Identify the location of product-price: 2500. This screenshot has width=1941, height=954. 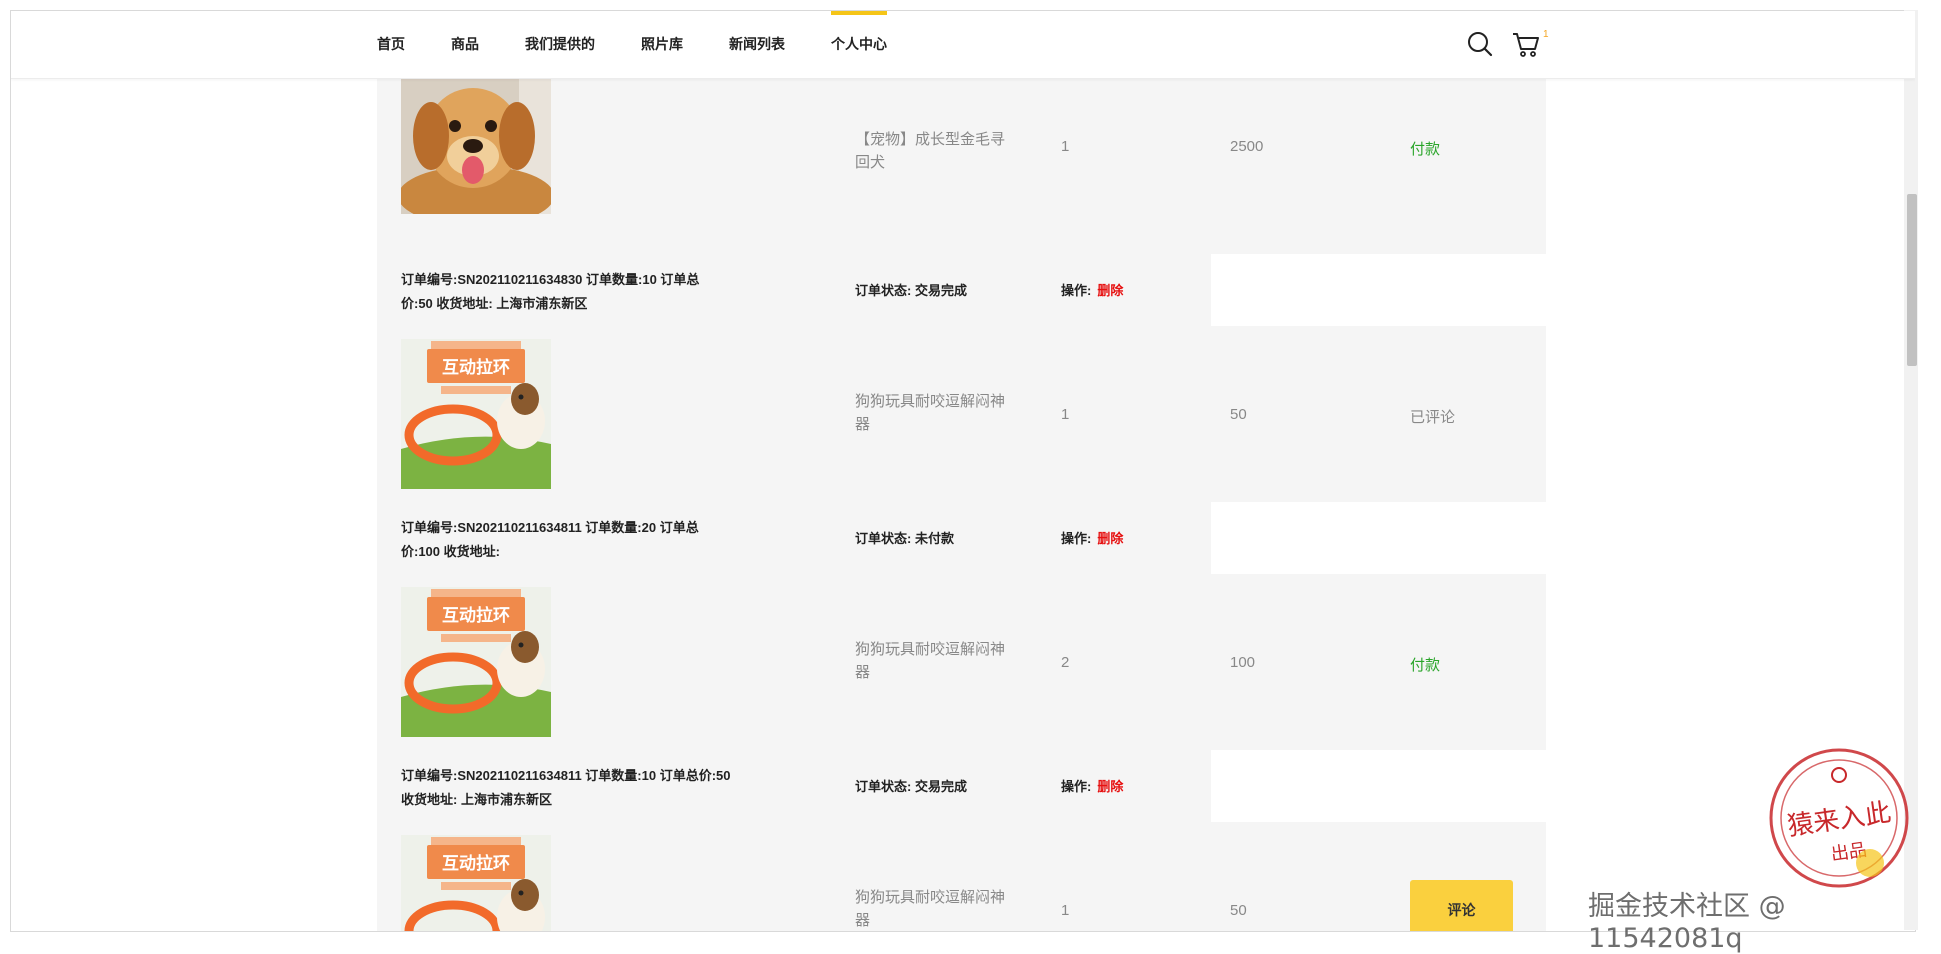
(1247, 146).